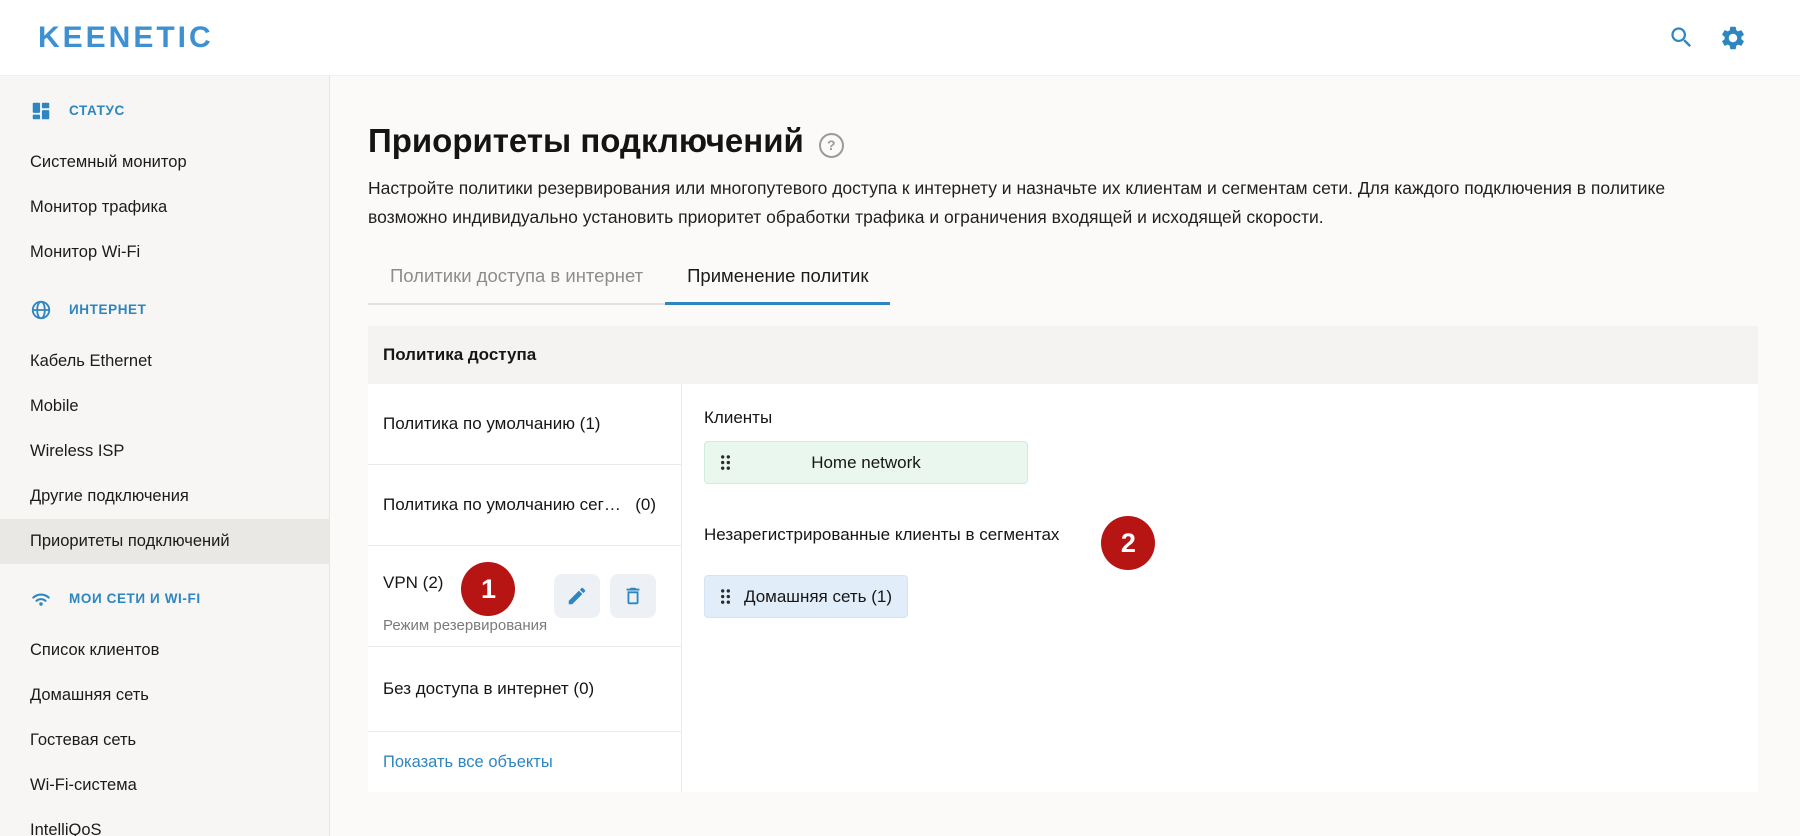 The height and width of the screenshot is (836, 1800). Describe the element at coordinates (738, 417) in the screenshot. I see `clients-label: Клиенты` at that location.